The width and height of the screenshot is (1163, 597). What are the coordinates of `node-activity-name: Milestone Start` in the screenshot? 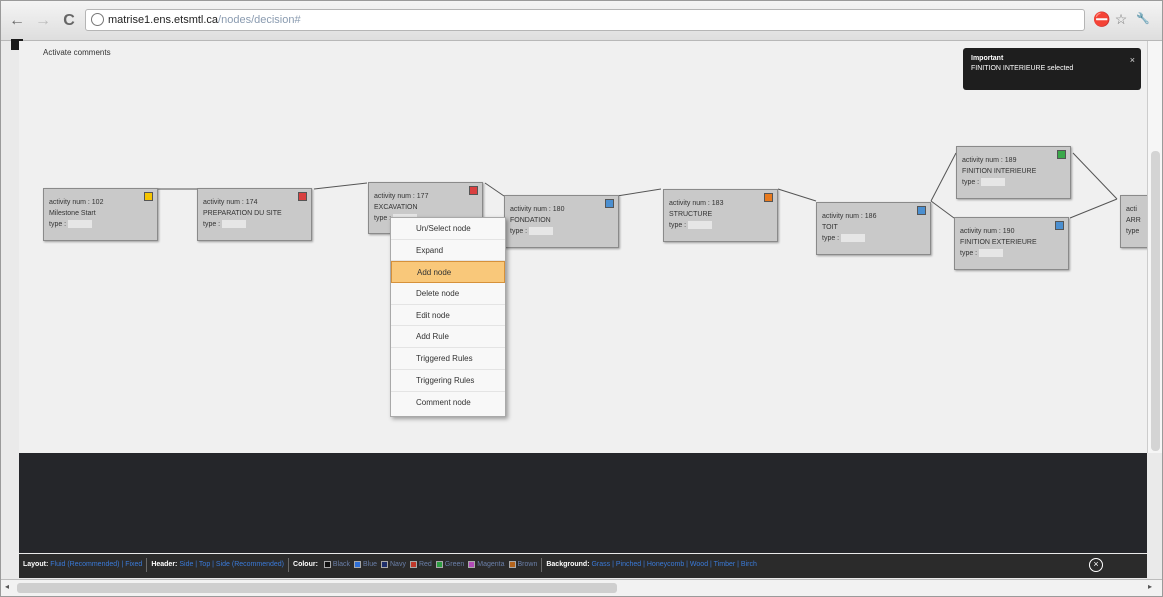 It's located at (72, 213).